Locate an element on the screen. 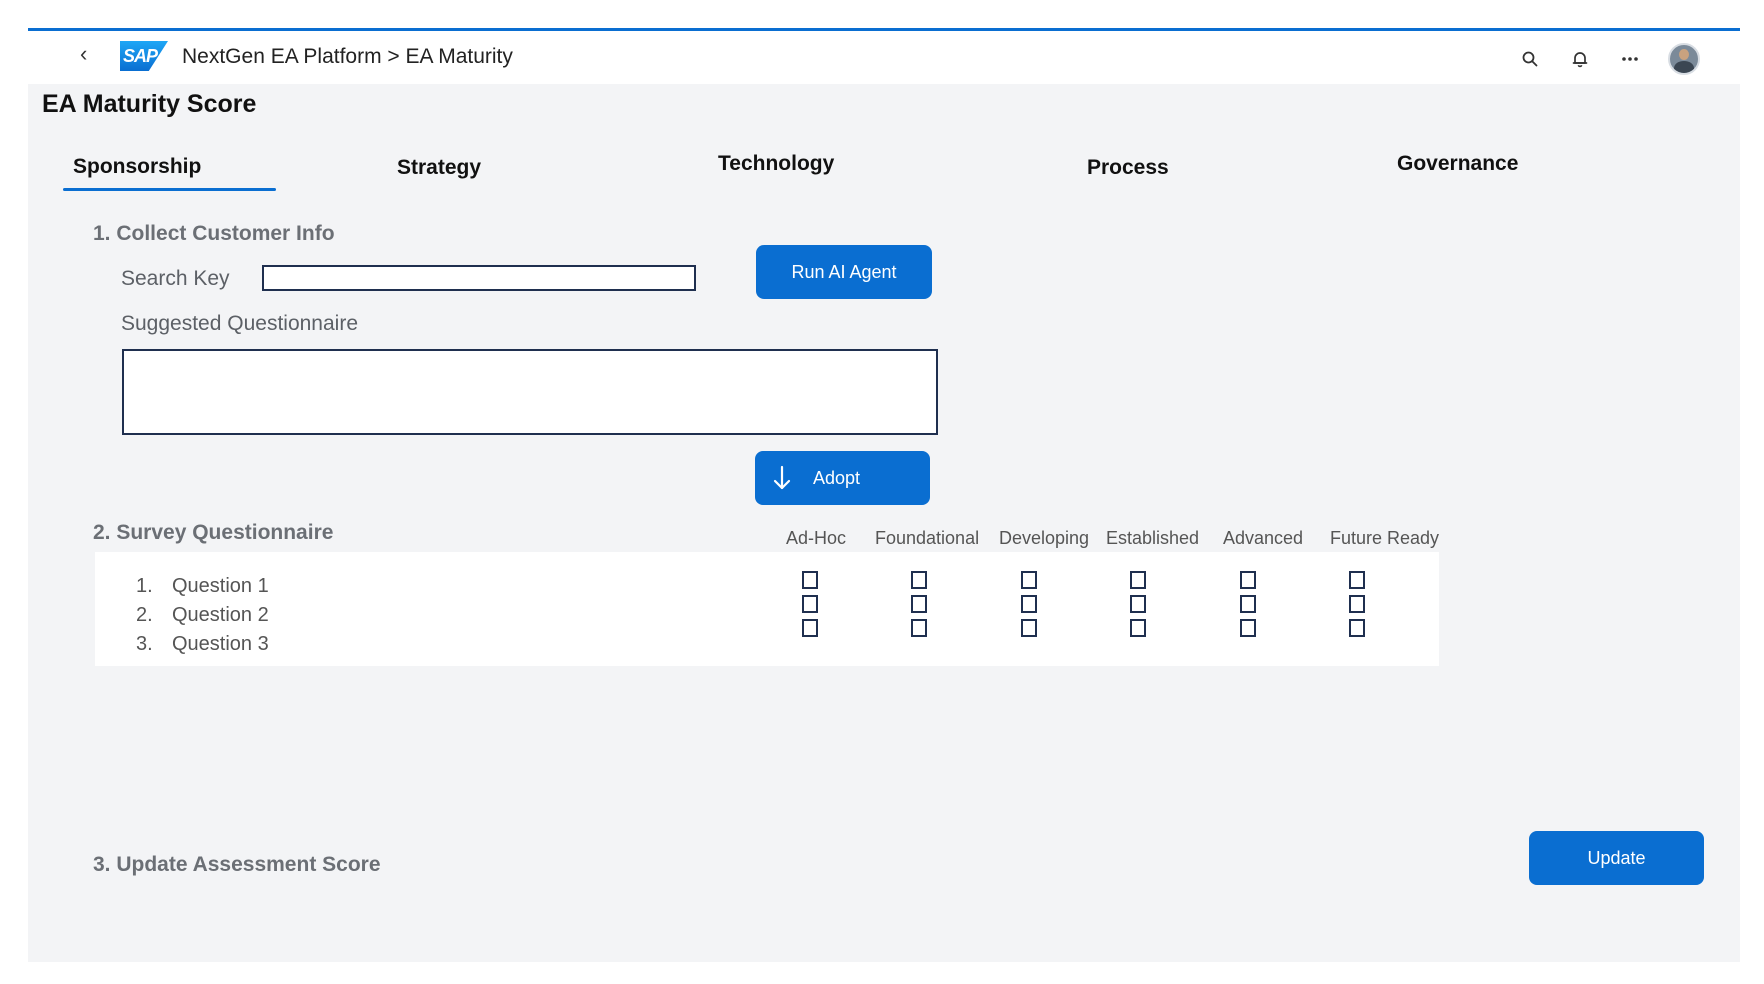 The height and width of the screenshot is (984, 1764). page-title: EA Maturity Score is located at coordinates (149, 104).